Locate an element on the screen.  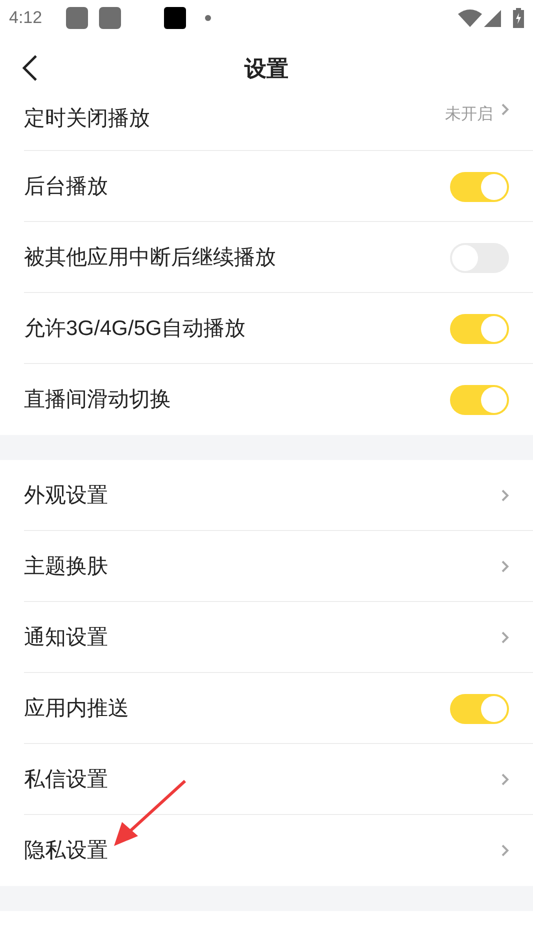
settings-row: 隐私设置 is located at coordinates (266, 850).